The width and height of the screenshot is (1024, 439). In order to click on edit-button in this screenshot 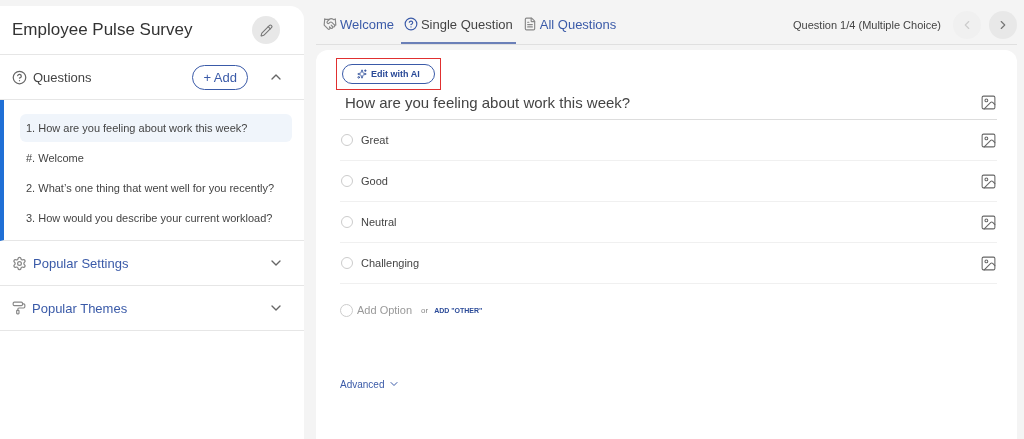, I will do `click(266, 30)`.